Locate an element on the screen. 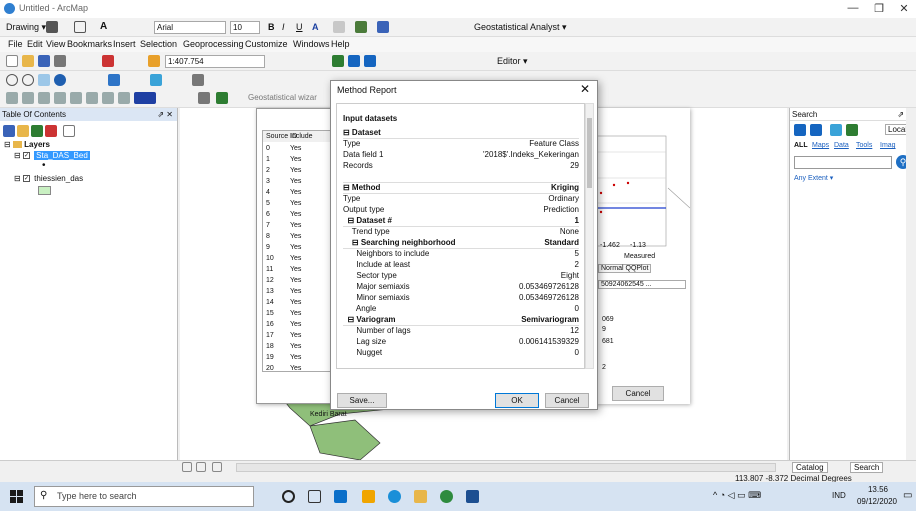 Image resolution: width=916 pixels, height=511 pixels. layer-name-2: thiessien_das is located at coordinates (58, 178).